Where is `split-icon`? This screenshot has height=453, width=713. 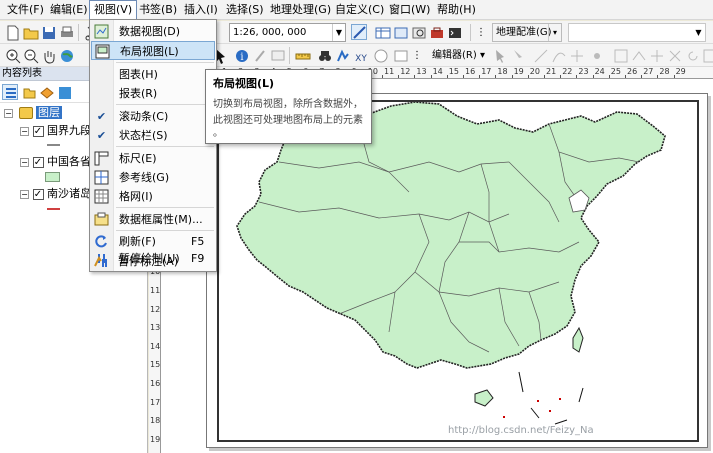
split-icon is located at coordinates (674, 55).